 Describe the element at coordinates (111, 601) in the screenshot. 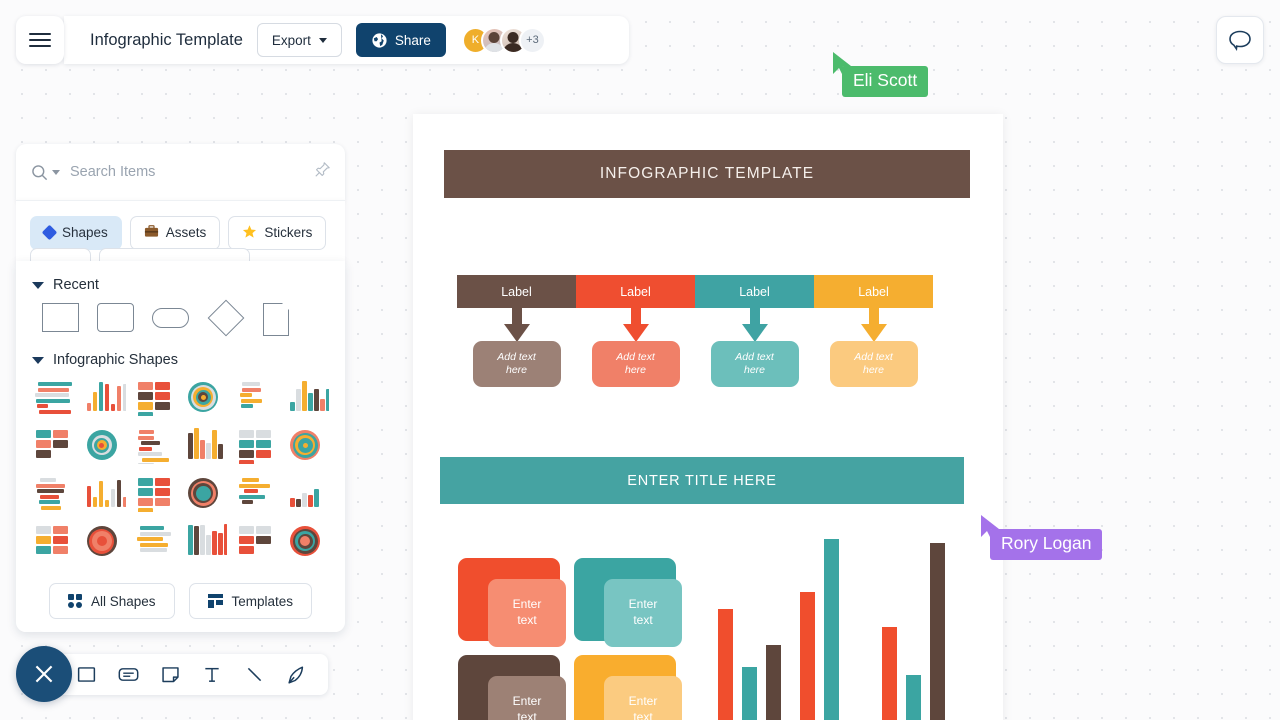

I see `all-shapes-button: All Shapes` at that location.